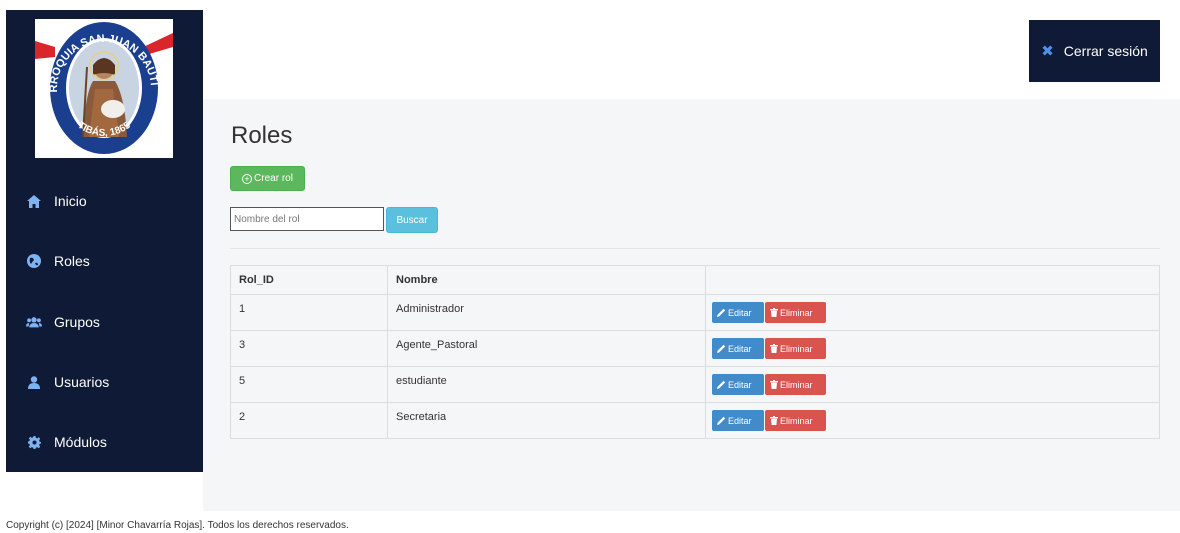  What do you see at coordinates (247, 178) in the screenshot?
I see `add-circle-icon: +` at bounding box center [247, 178].